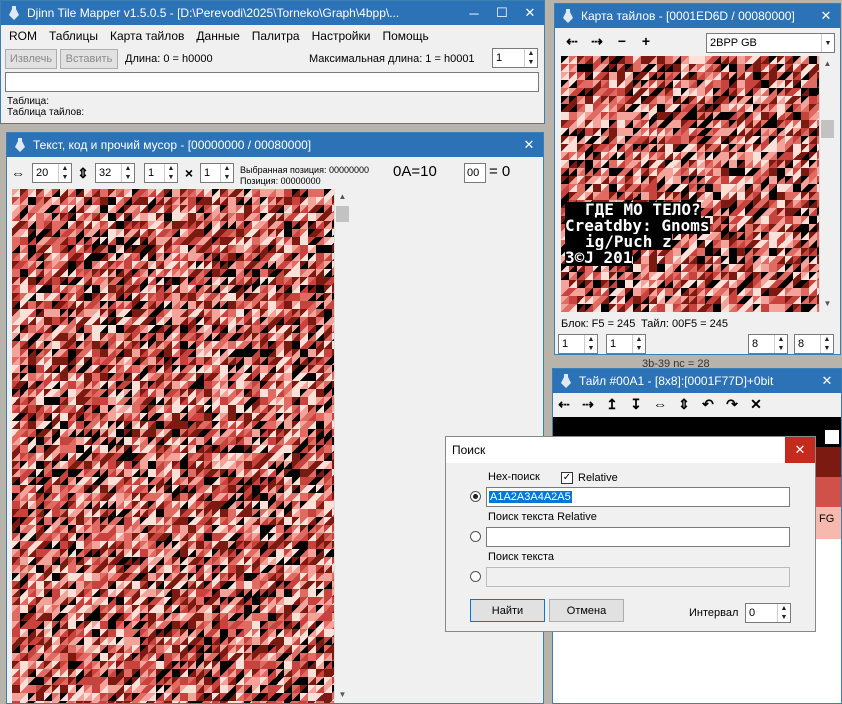 This screenshot has height=704, width=842. What do you see at coordinates (572, 41) in the screenshot?
I see `arrow-left-icon: ⇠` at bounding box center [572, 41].